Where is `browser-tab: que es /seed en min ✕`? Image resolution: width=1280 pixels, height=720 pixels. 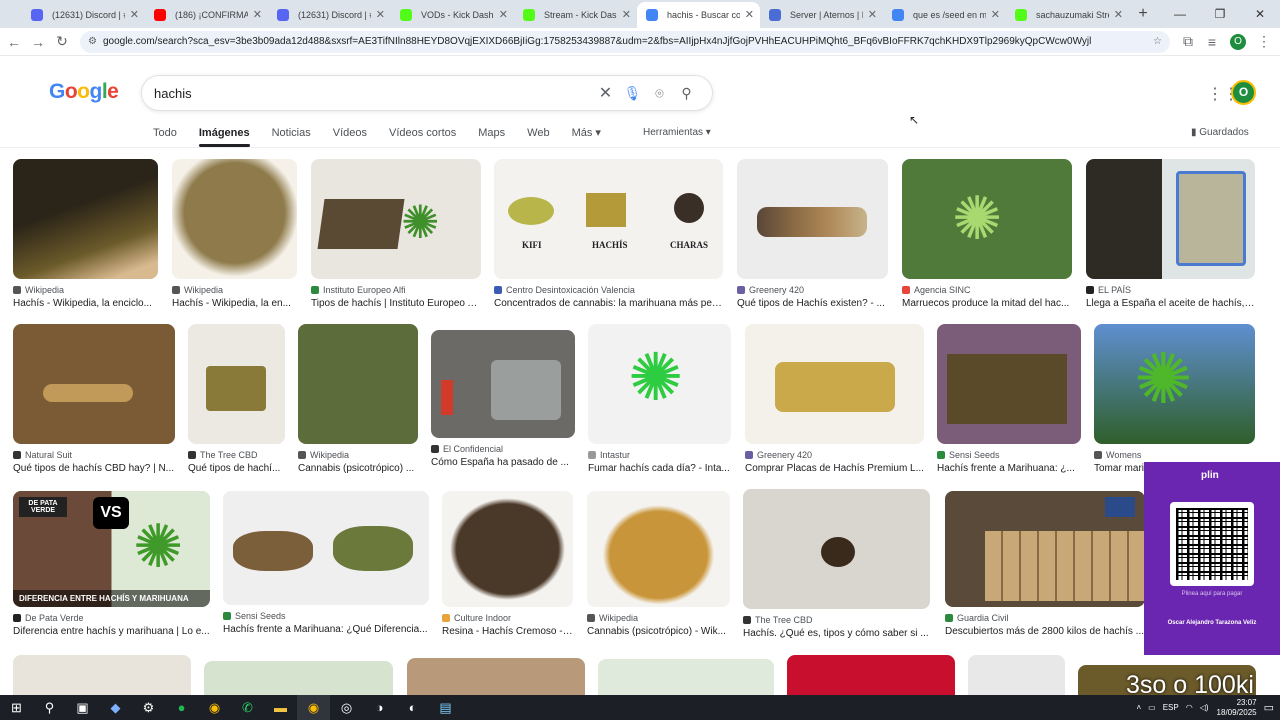 browser-tab: que es /seed en min ✕ is located at coordinates (944, 15).